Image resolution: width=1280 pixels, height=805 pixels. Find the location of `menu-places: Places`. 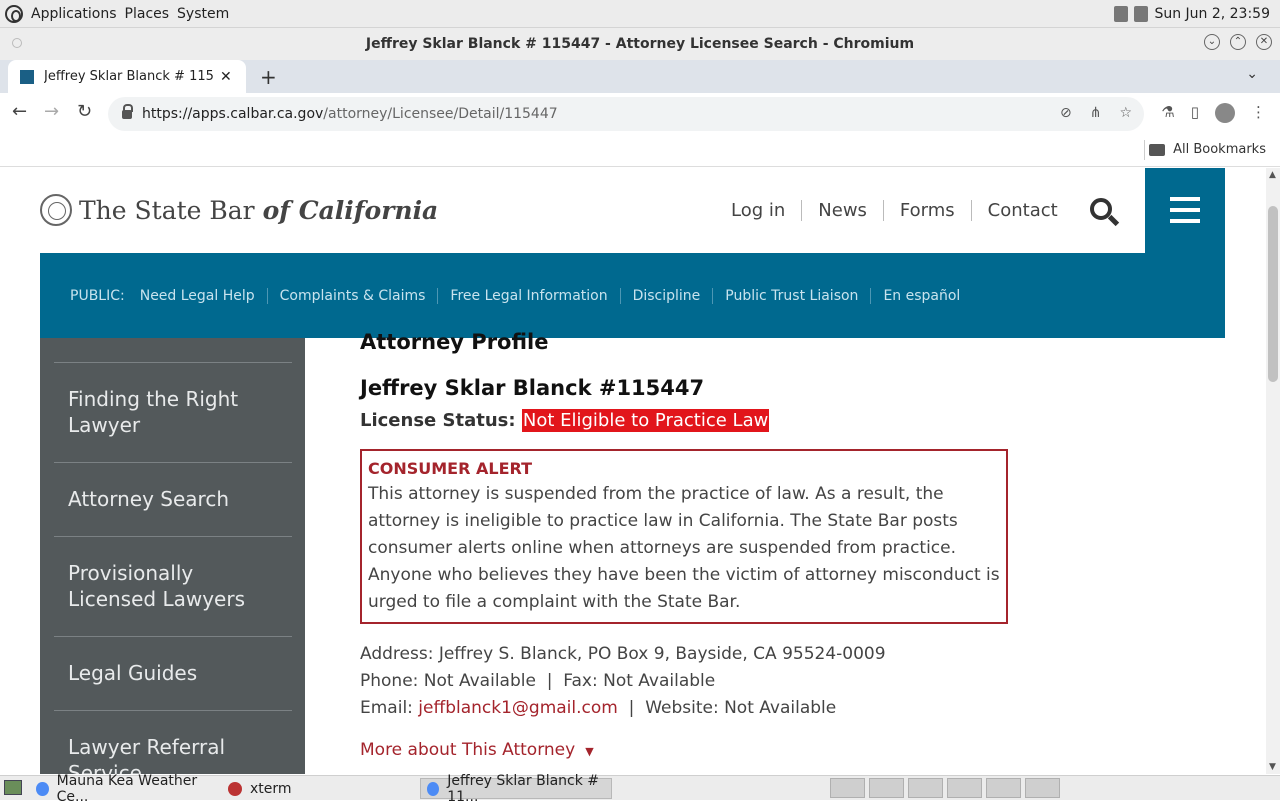

menu-places: Places is located at coordinates (147, 14).